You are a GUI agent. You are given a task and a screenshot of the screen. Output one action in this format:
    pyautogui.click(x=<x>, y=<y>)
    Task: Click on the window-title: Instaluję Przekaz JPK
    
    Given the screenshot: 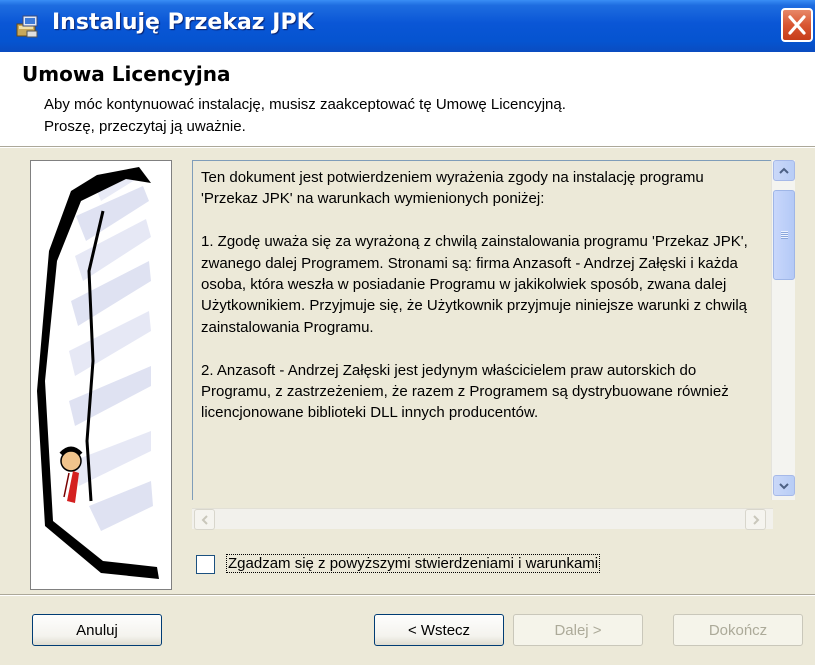 What is the action you would take?
    pyautogui.click(x=183, y=22)
    